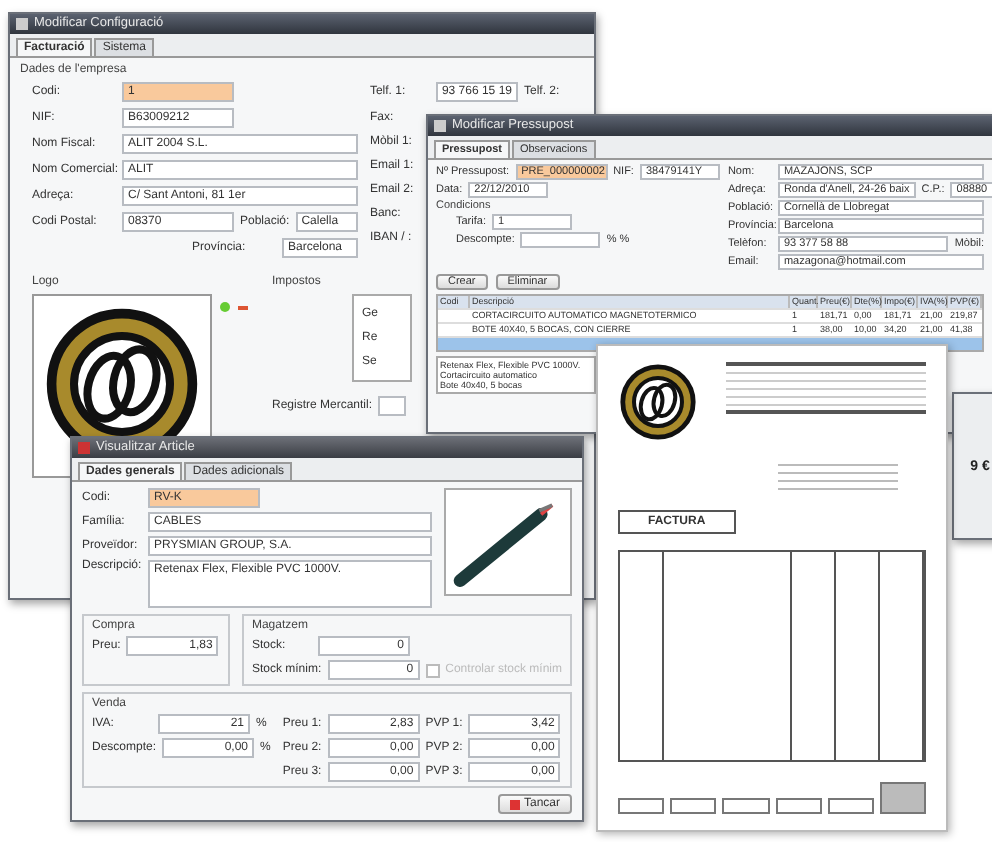  Describe the element at coordinates (514, 804) in the screenshot. I see `close-icon` at that location.